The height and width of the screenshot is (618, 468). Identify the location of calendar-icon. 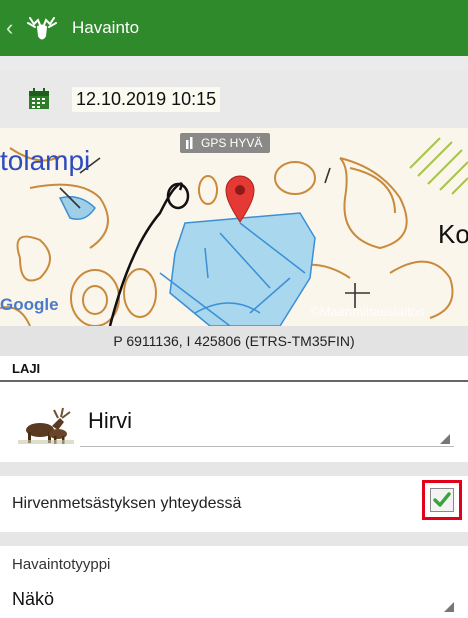
(39, 98).